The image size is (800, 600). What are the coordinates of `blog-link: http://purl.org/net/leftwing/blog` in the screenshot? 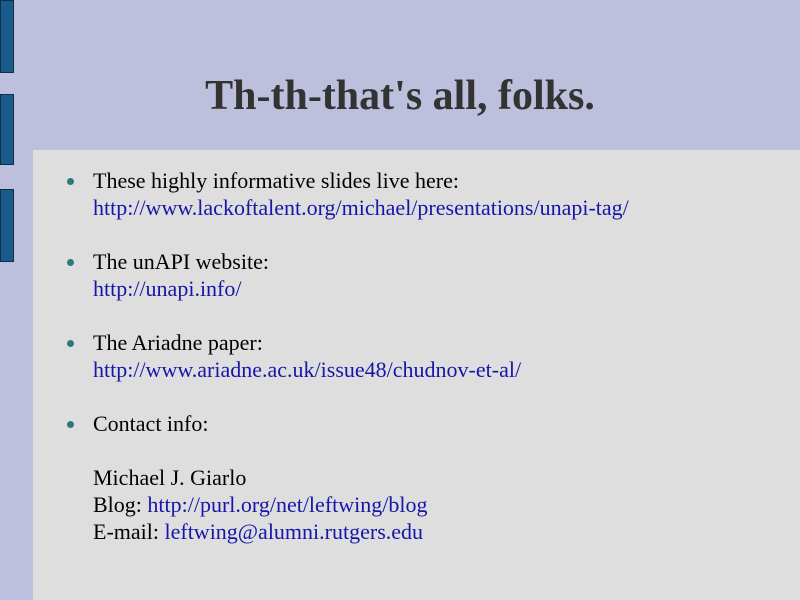 It's located at (287, 504).